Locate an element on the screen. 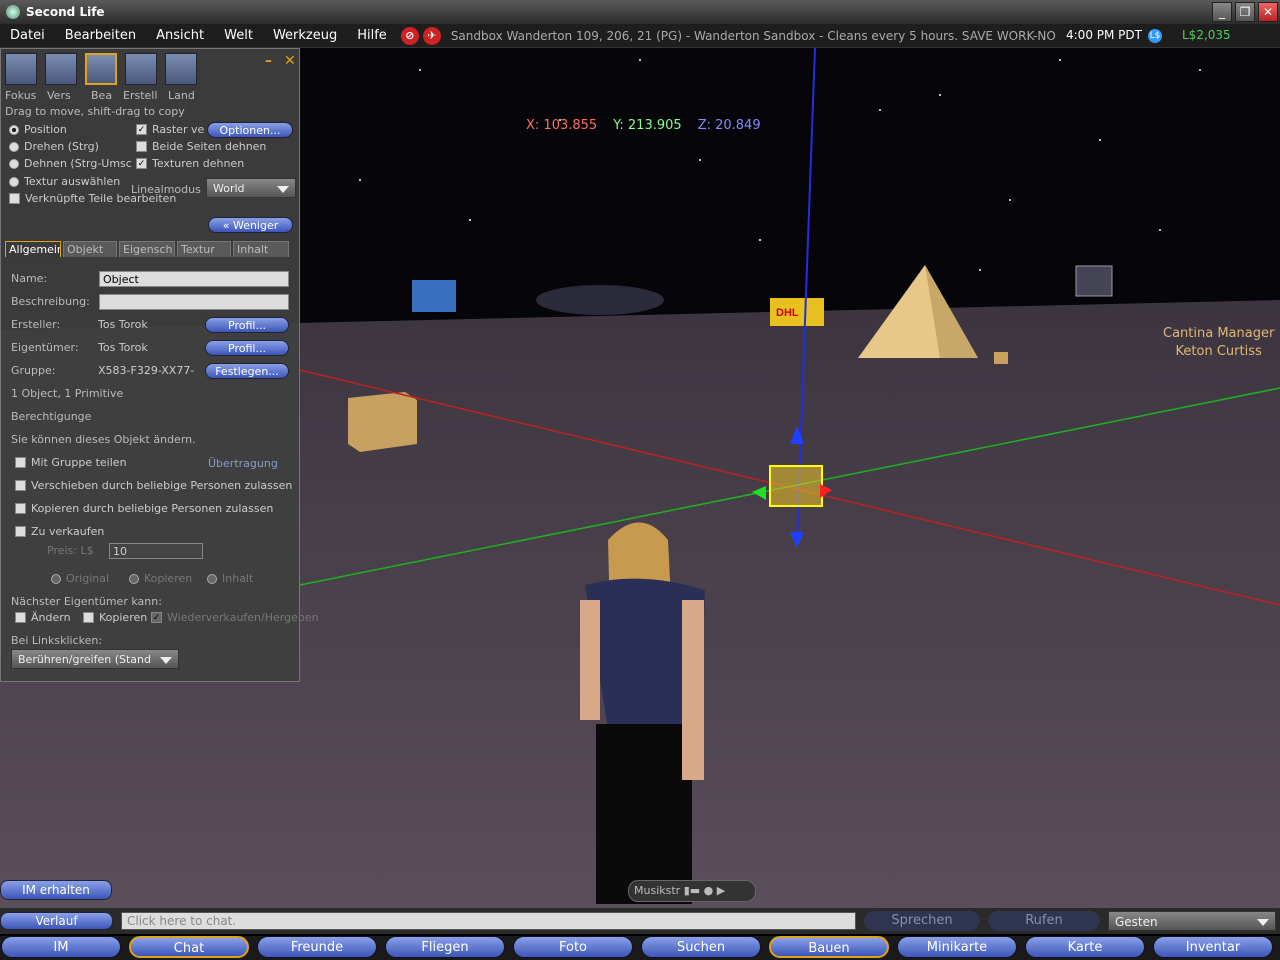 This screenshot has width=1280, height=960. history-button: Verlauf is located at coordinates (56, 921).